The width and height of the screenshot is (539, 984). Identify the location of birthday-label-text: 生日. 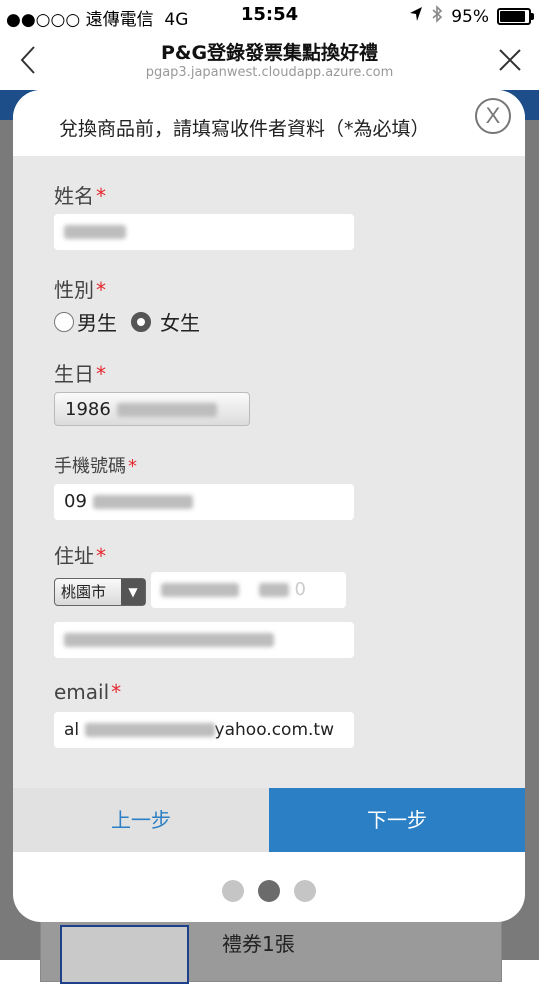
(74, 374).